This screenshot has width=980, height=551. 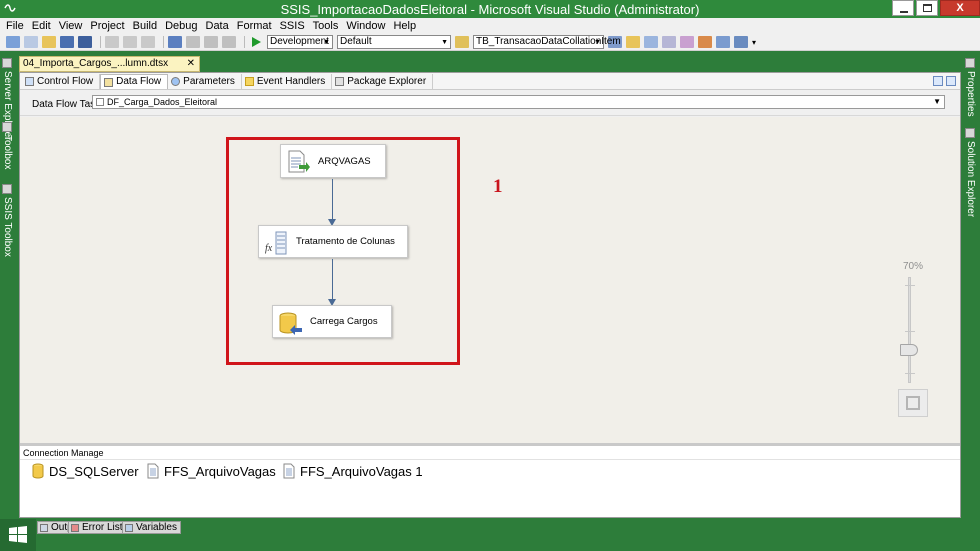 What do you see at coordinates (754, 42) in the screenshot?
I see `toolbar-overflow-icon: ▾` at bounding box center [754, 42].